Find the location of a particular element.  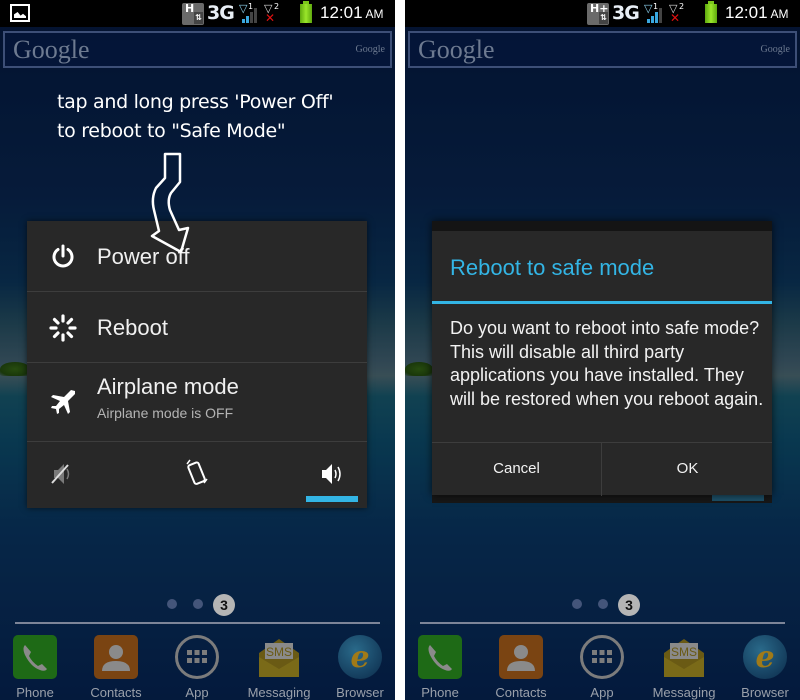

sound-mode-vibrate-button is located at coordinates (197, 474).